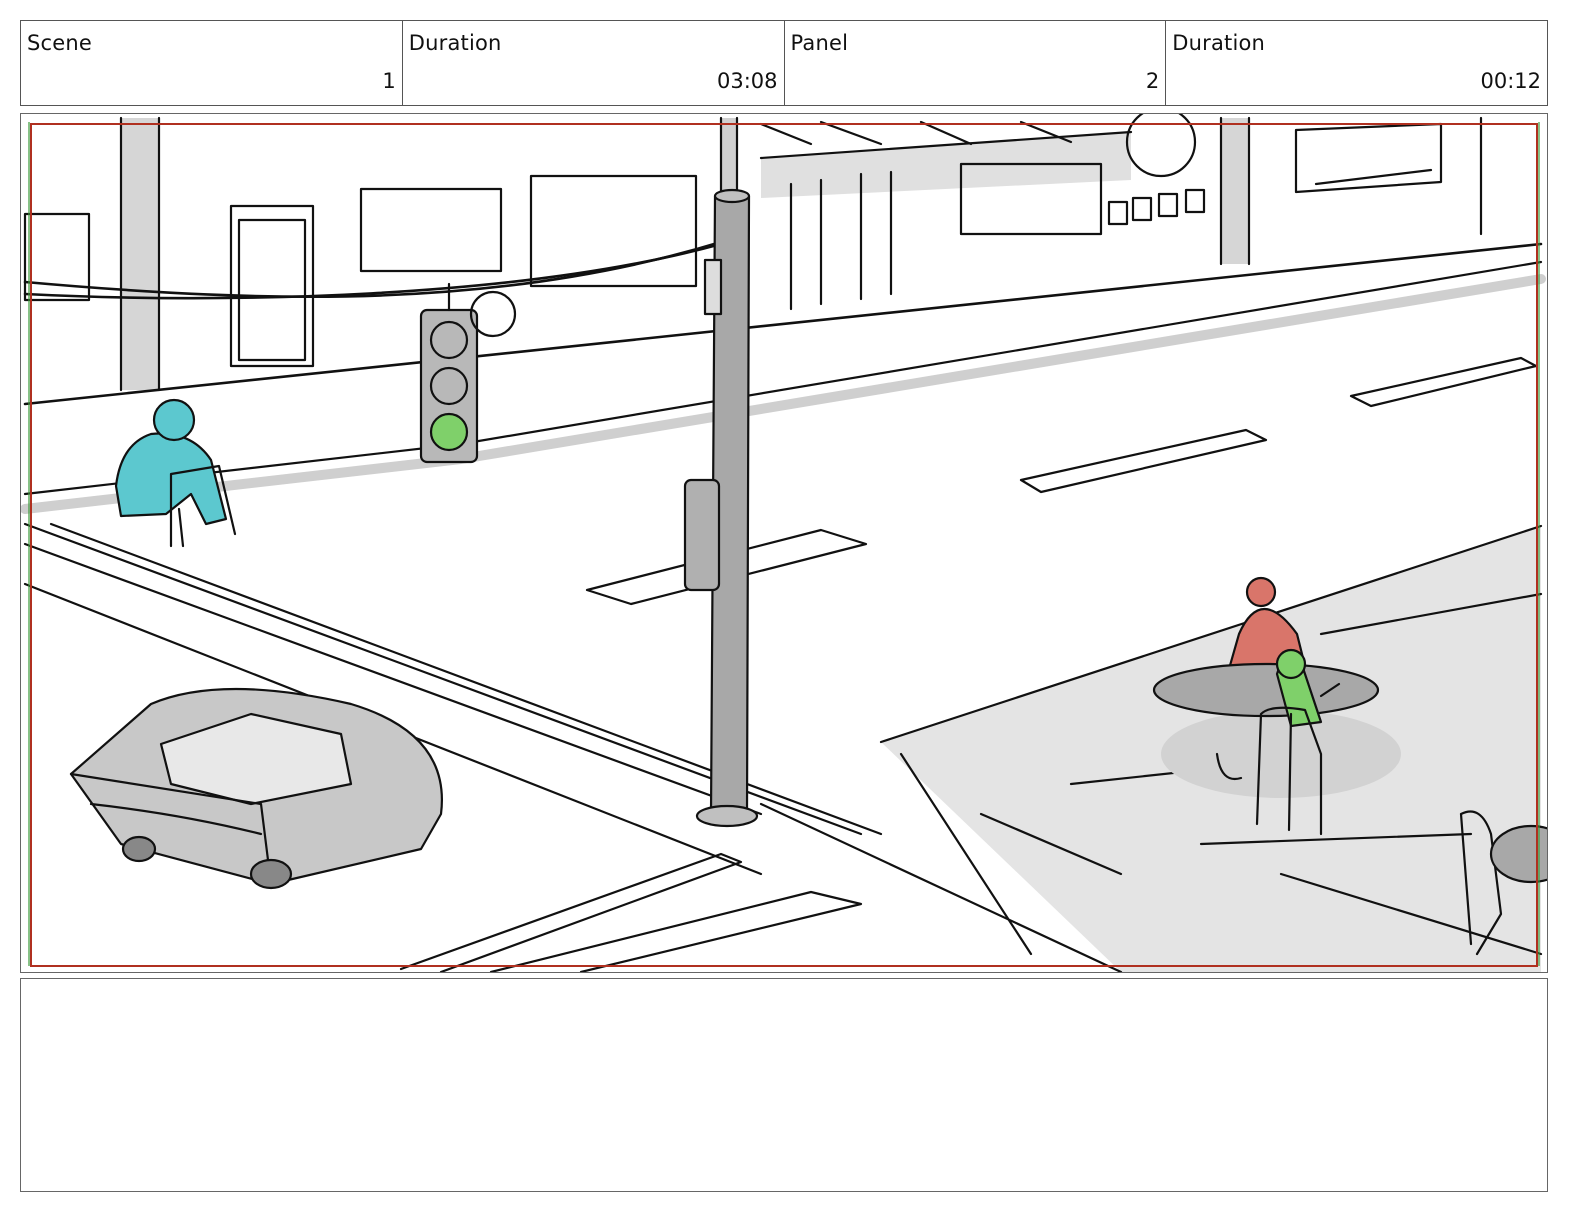  What do you see at coordinates (256, 788) in the screenshot?
I see `car-icon` at bounding box center [256, 788].